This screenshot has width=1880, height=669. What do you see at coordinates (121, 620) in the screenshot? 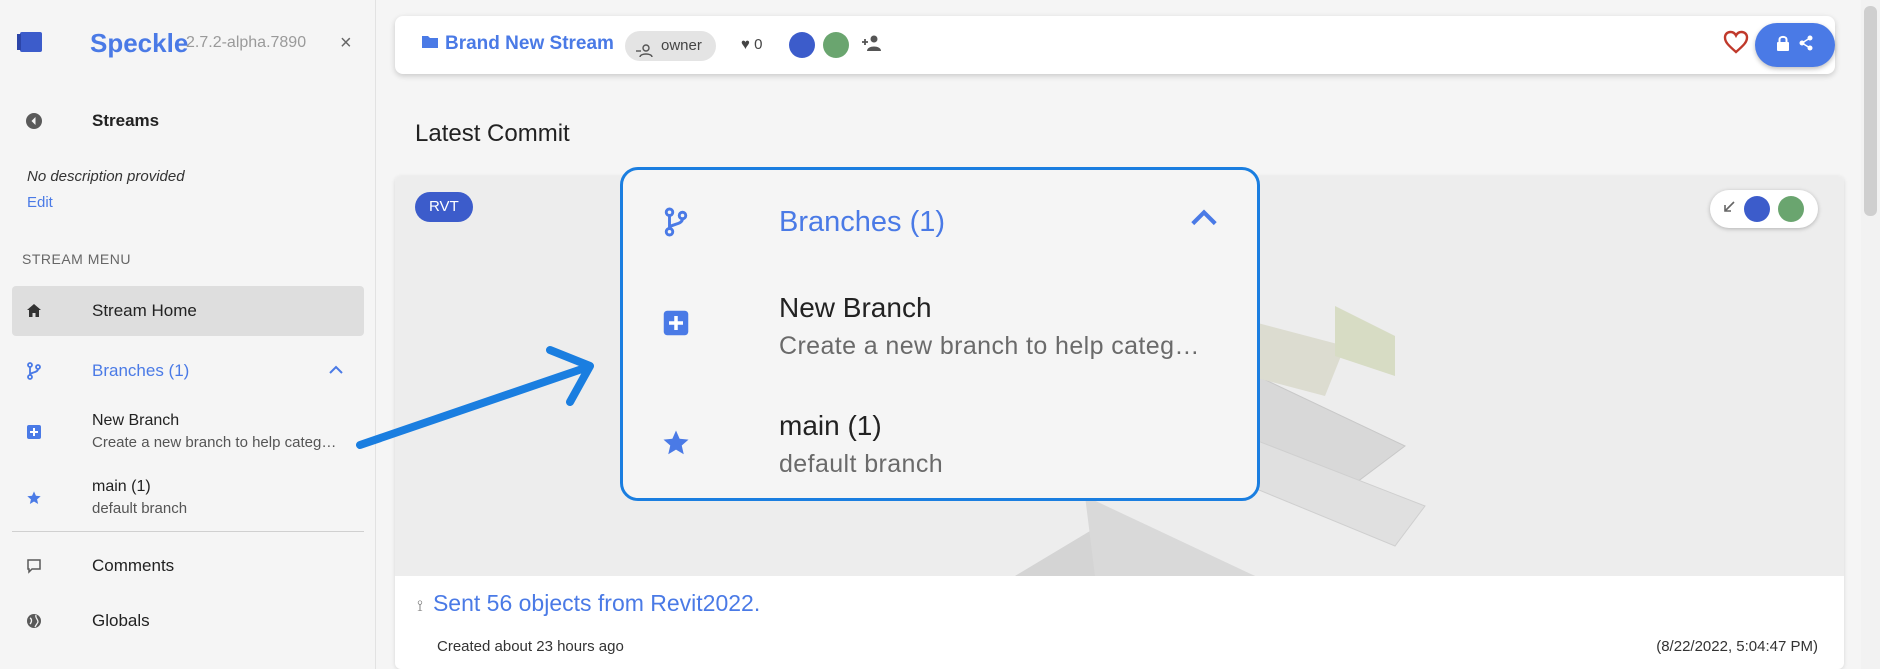
I see `nav-globals-label: Globals` at bounding box center [121, 620].